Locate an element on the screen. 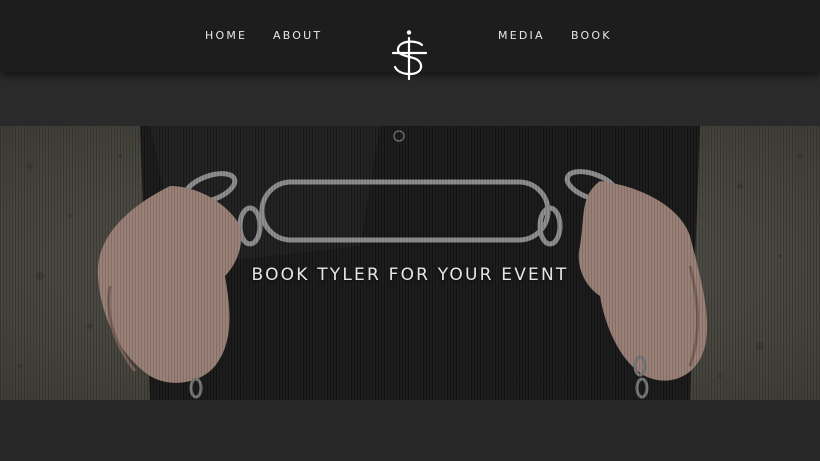 The height and width of the screenshot is (461, 820). nav-media-link: MEDIA is located at coordinates (521, 36).